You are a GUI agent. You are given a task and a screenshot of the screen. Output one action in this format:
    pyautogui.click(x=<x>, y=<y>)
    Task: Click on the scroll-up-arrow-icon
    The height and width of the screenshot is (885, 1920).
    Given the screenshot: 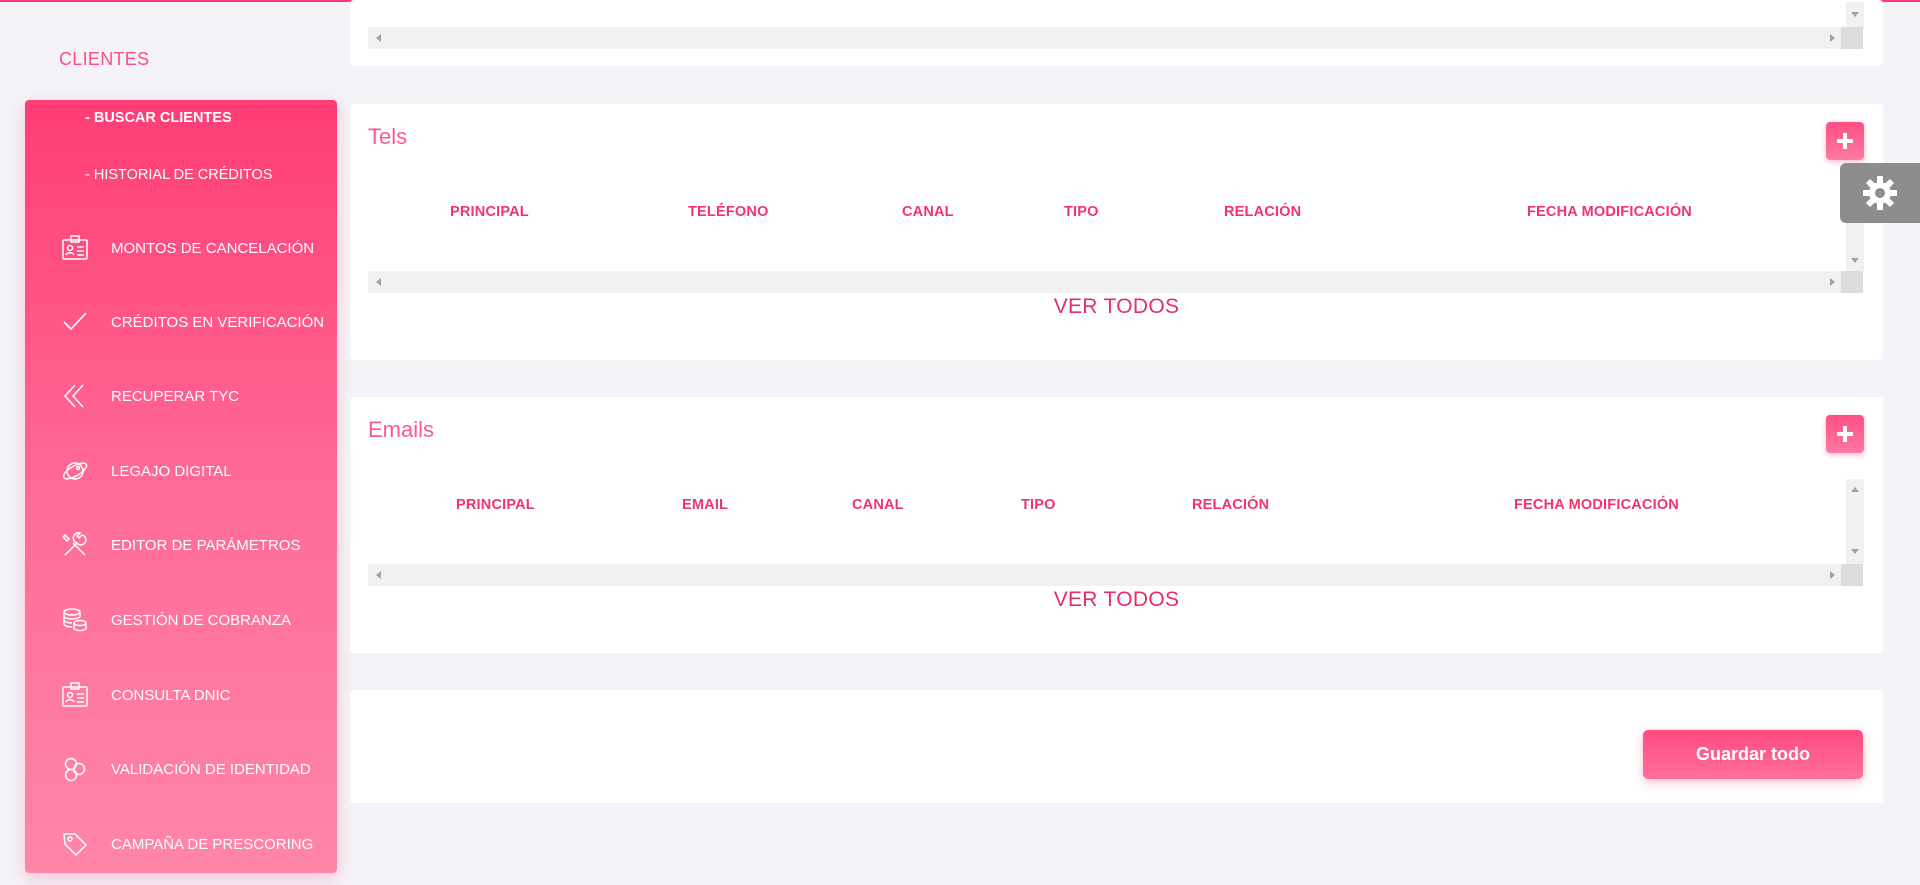 What is the action you would take?
    pyautogui.click(x=1855, y=489)
    